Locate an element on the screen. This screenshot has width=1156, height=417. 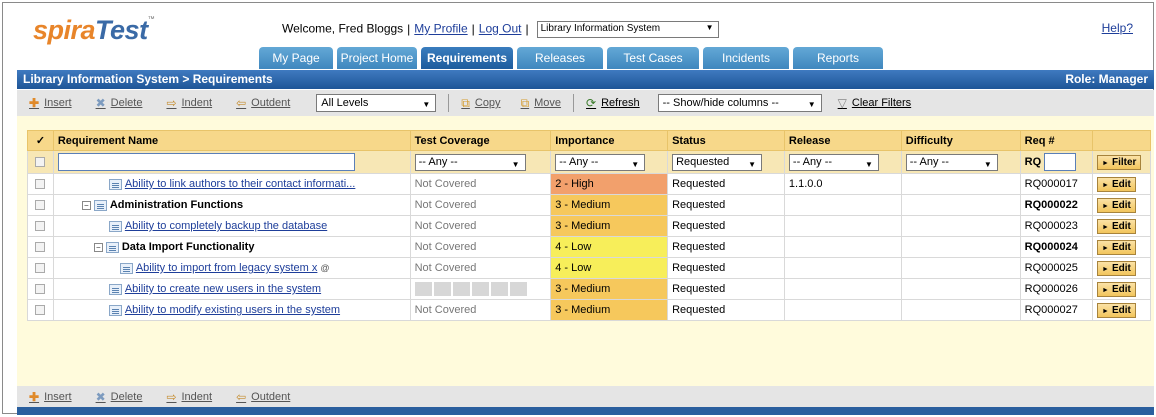
difficulty-filter-select: -- Any -- ▼ is located at coordinates (951, 162).